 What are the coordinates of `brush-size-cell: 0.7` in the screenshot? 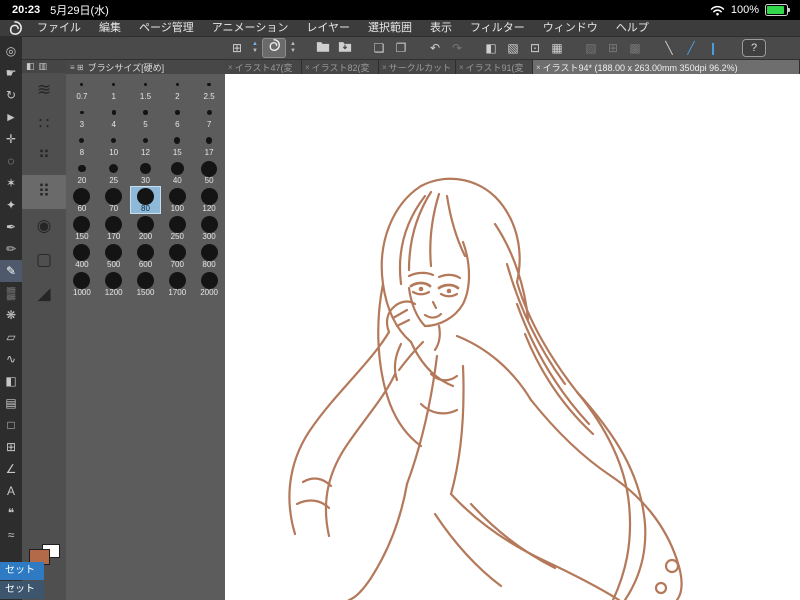 It's located at (82, 88).